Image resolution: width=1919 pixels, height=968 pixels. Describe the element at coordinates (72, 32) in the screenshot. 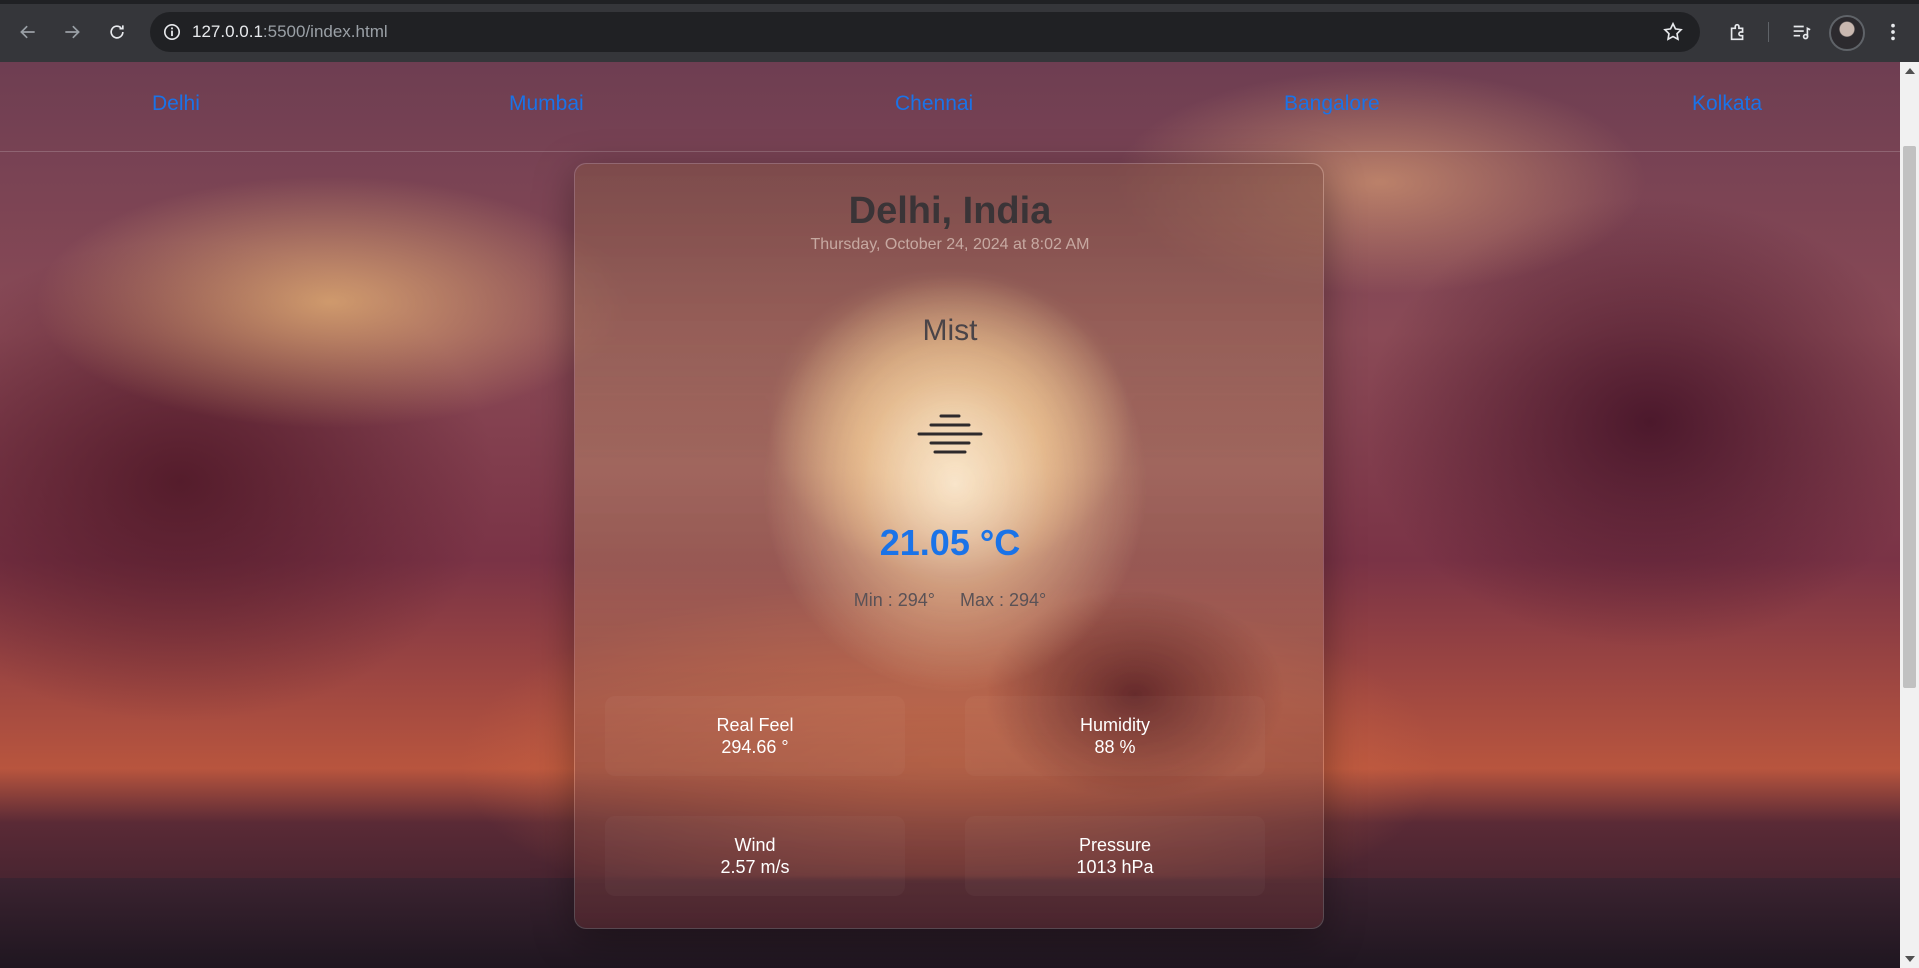

I see `forward-arrow-icon` at that location.